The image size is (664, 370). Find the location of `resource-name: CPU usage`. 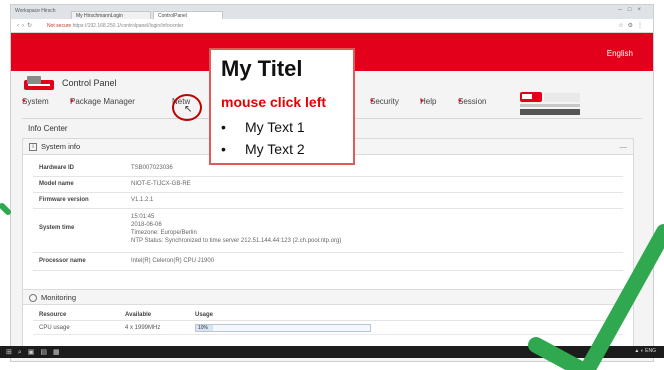

resource-name: CPU usage is located at coordinates (54, 328).